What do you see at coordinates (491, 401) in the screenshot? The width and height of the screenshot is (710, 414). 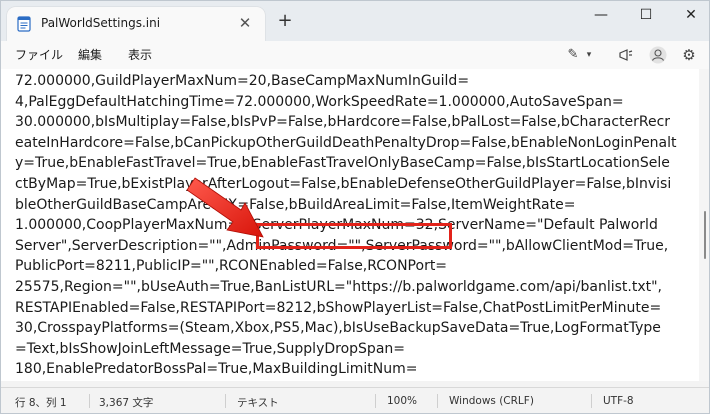 I see `line-ending: Windows (CRLF)` at bounding box center [491, 401].